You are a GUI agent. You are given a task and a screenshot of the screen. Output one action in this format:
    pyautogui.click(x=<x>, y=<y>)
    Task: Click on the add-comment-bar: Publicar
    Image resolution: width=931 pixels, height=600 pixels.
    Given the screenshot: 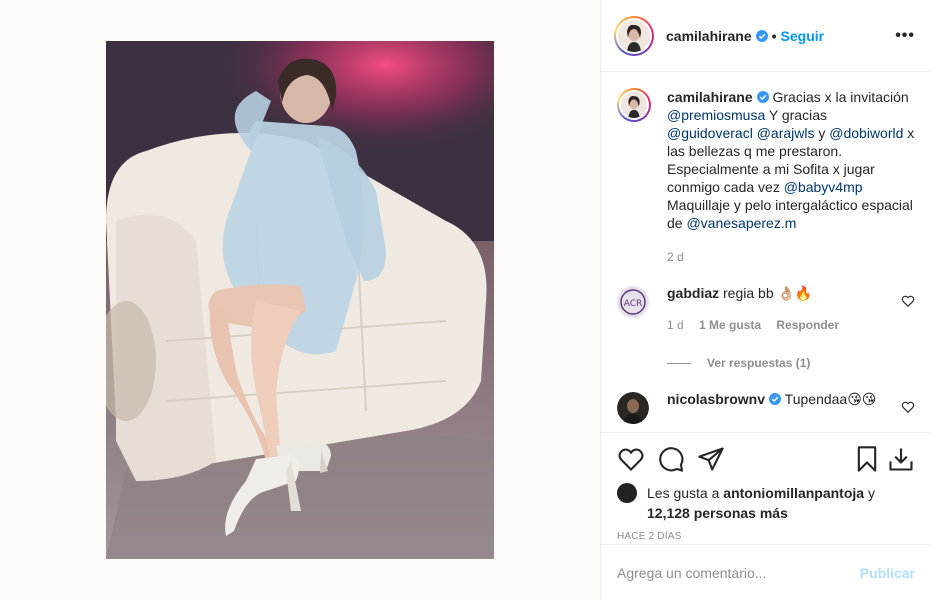 What is the action you would take?
    pyautogui.click(x=766, y=572)
    